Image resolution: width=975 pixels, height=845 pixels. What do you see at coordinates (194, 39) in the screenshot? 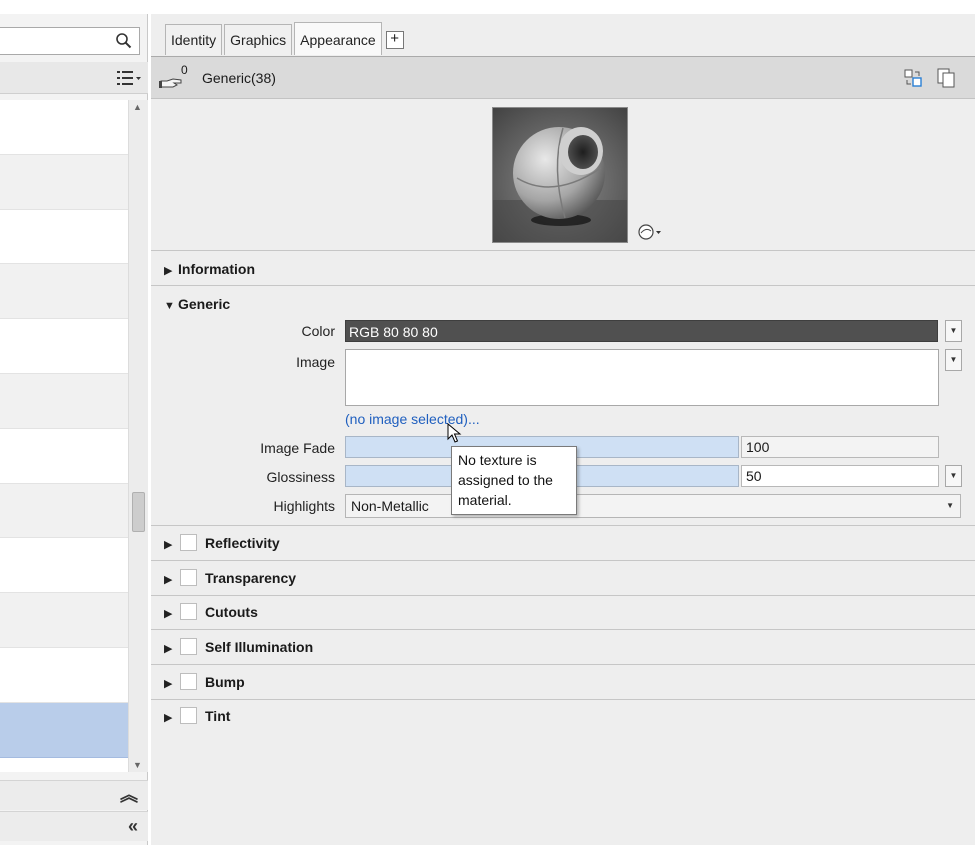
I see `tab-identity: Identity` at bounding box center [194, 39].